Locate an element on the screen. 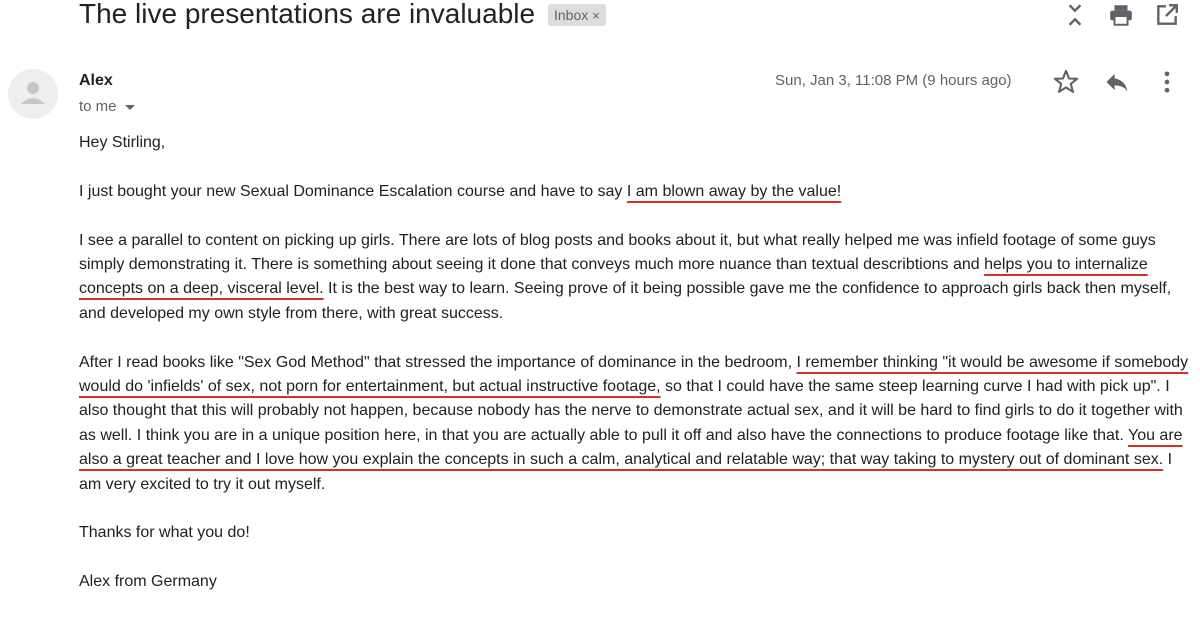 This screenshot has width=1200, height=619. star-icon is located at coordinates (1066, 82).